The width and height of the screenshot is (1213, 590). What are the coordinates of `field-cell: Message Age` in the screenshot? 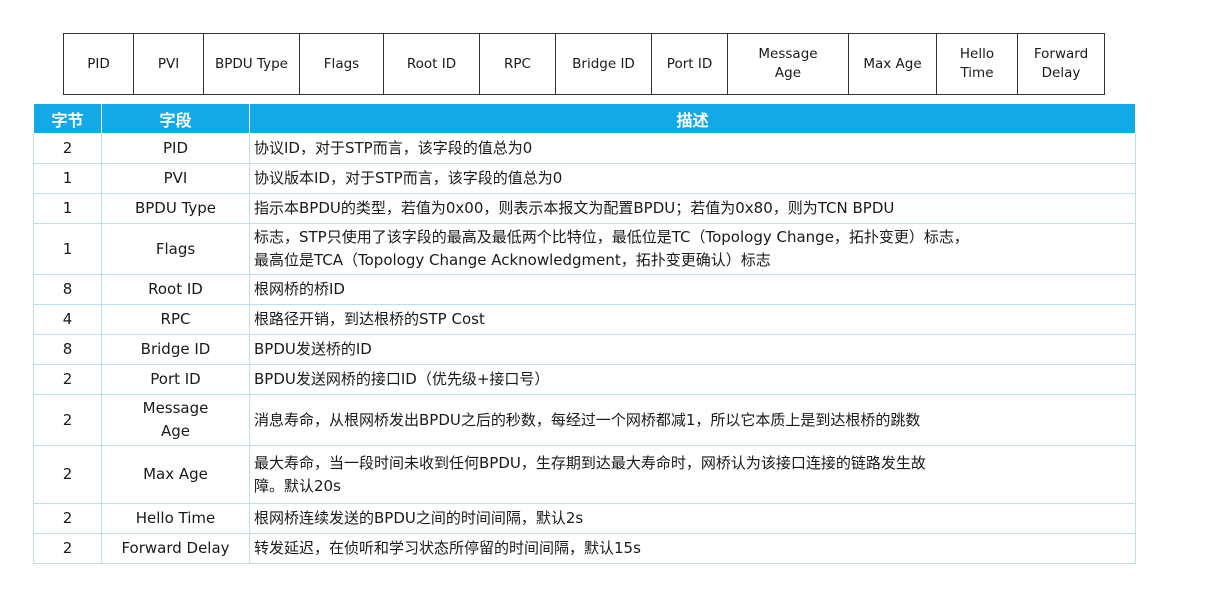 It's located at (175, 420).